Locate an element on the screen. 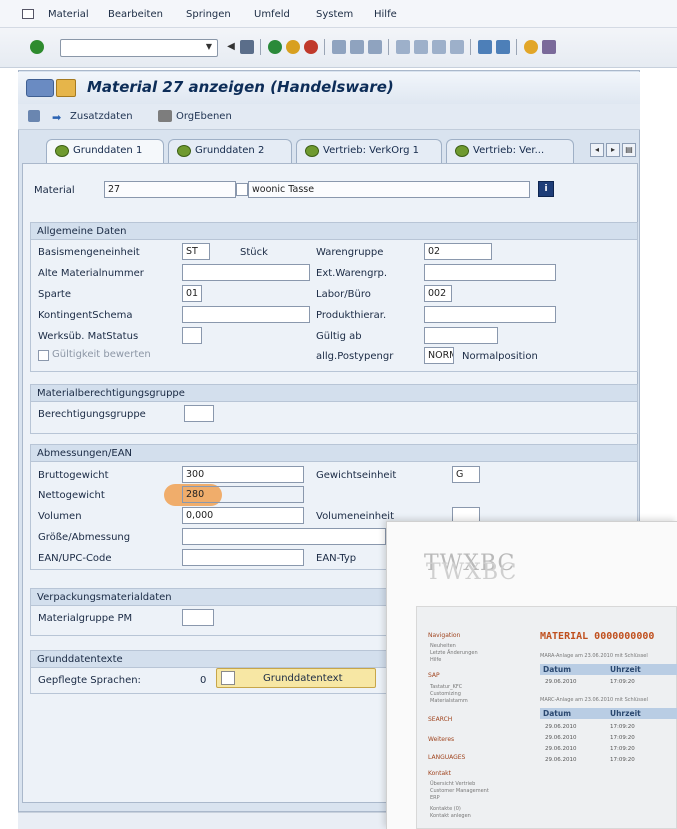 Image resolution: width=677 pixels, height=829 pixels. tab-label: Vertrieb is located at coordinates (509, 150).